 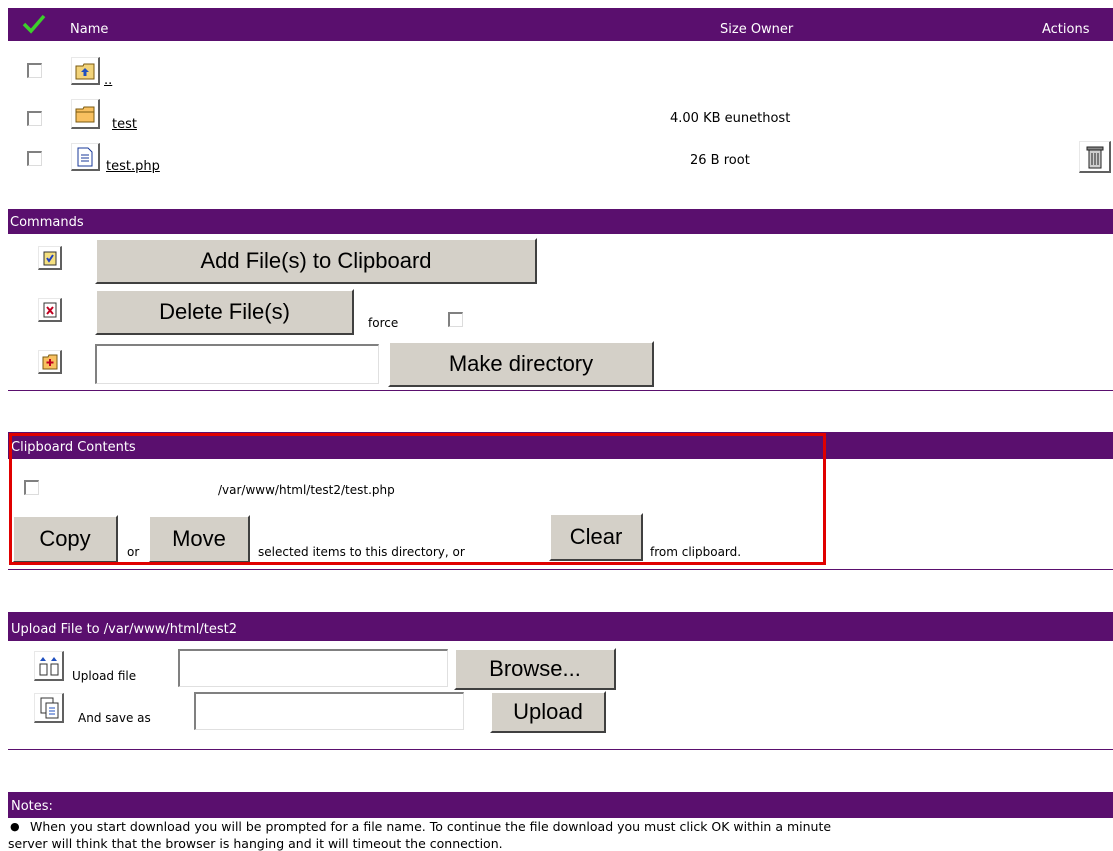 What do you see at coordinates (521, 364) in the screenshot?
I see `make-directory-button: Make directory` at bounding box center [521, 364].